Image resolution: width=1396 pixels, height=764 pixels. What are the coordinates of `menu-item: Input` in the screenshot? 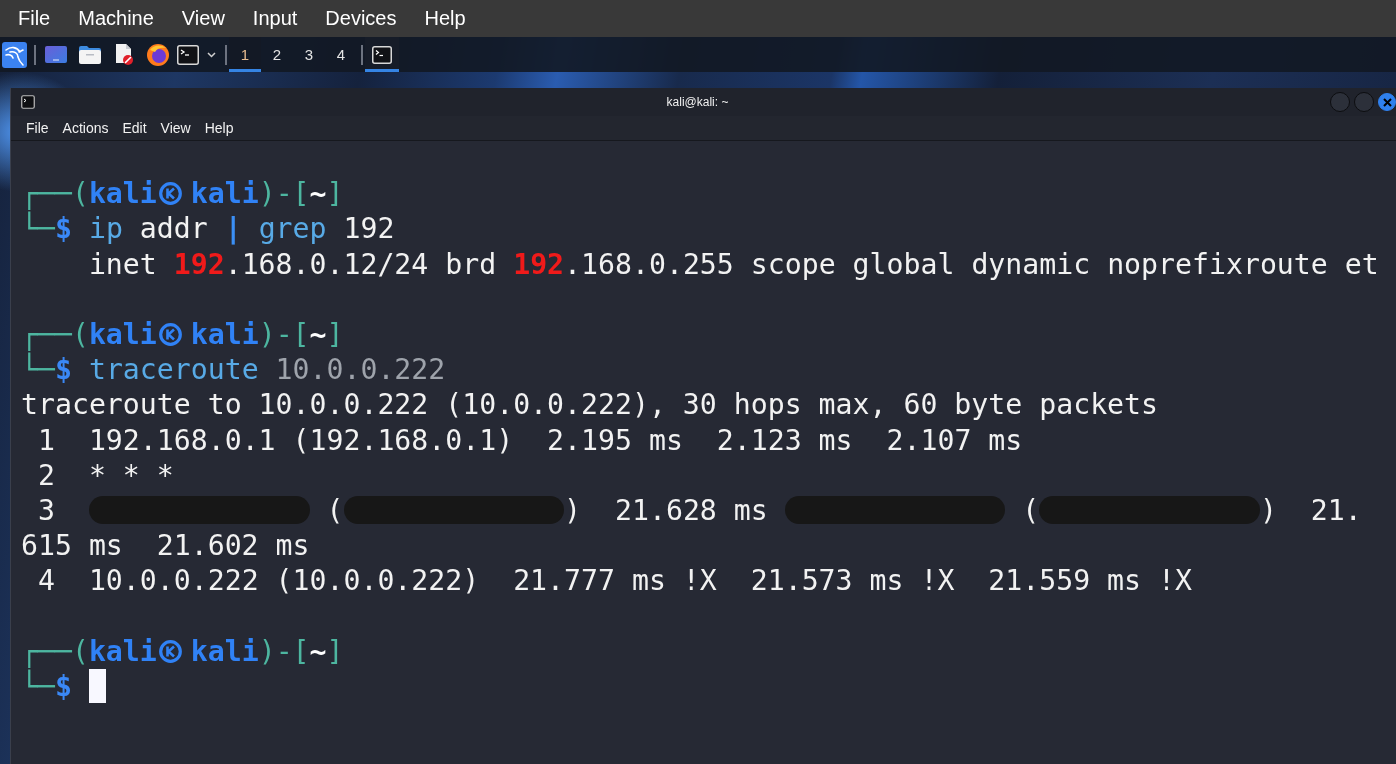 It's located at (275, 18).